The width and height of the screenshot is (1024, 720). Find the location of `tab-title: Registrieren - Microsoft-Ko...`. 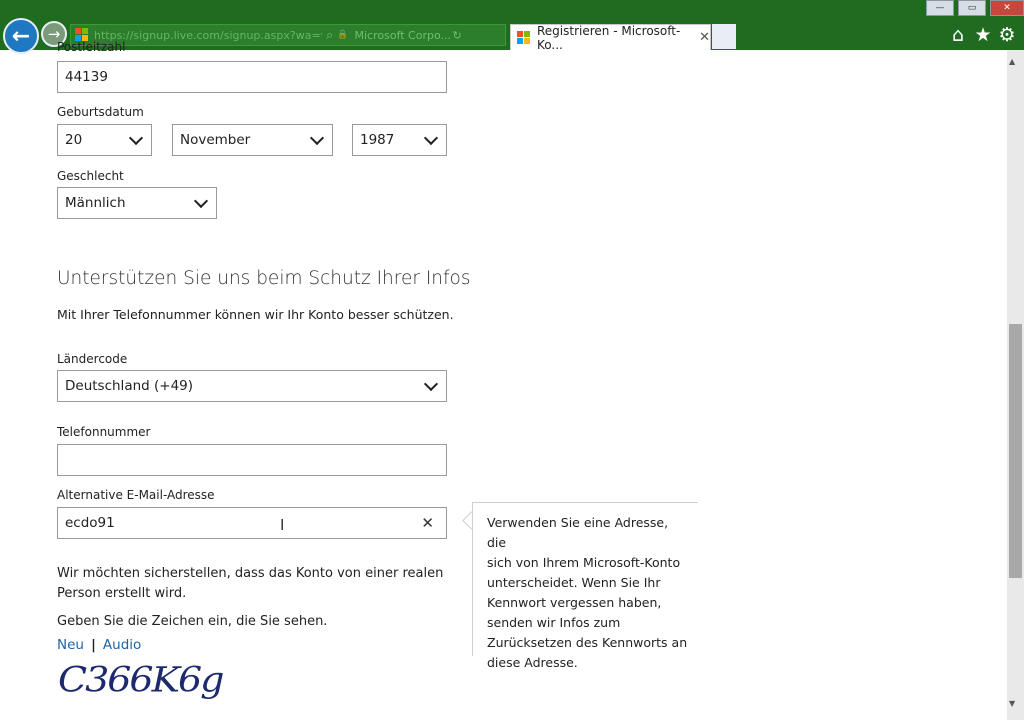

tab-title: Registrieren - Microsoft-Ko... is located at coordinates (609, 37).